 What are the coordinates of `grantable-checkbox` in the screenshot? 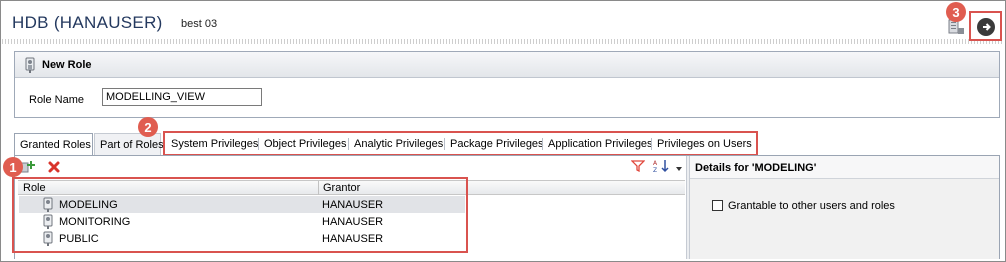 It's located at (717, 205).